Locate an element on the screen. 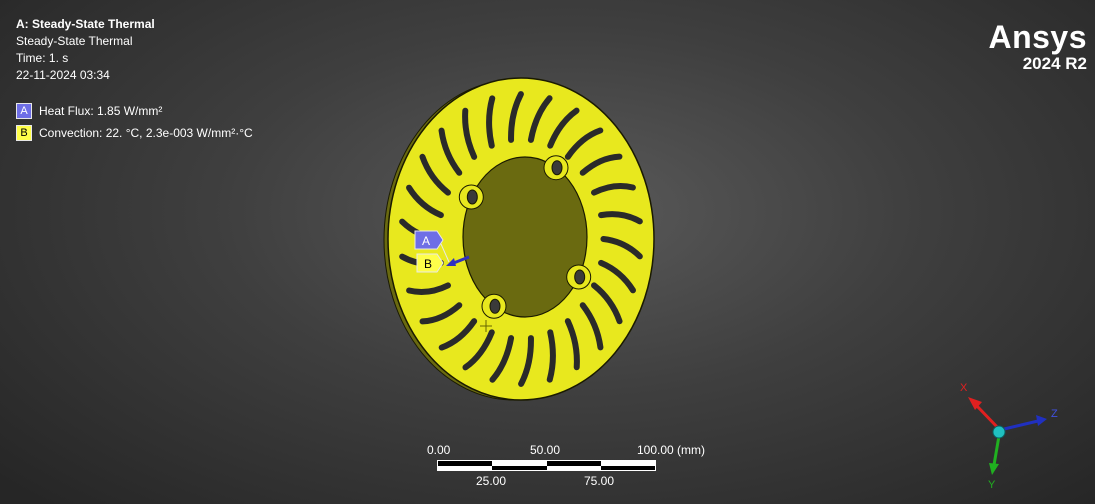  convection-tag: B is located at coordinates (430, 263).